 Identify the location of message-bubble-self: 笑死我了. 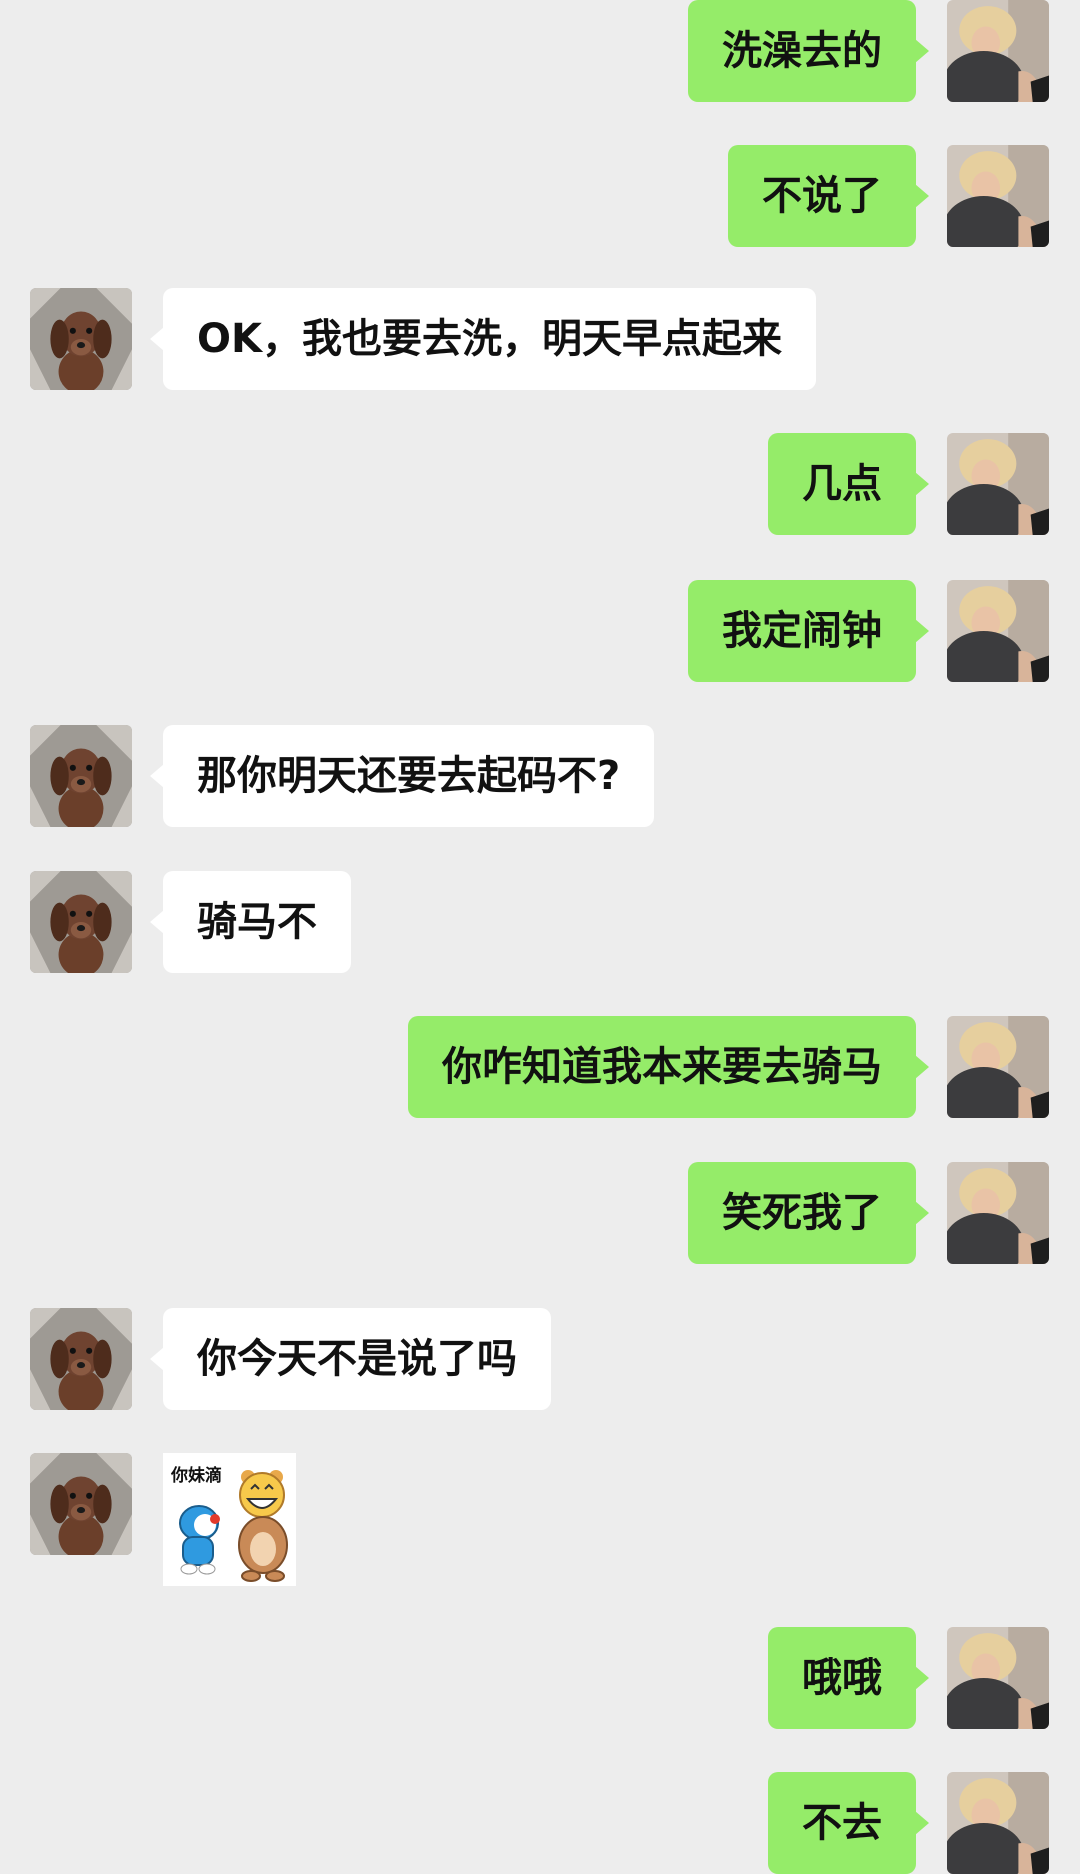
(808, 1213).